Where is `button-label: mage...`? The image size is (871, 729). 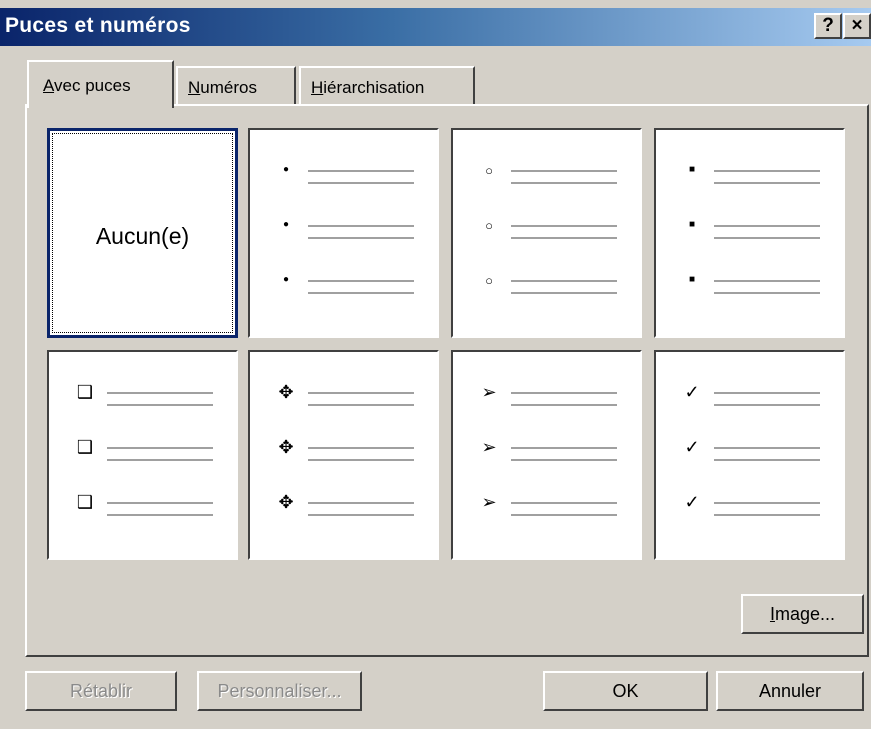 button-label: mage... is located at coordinates (805, 614).